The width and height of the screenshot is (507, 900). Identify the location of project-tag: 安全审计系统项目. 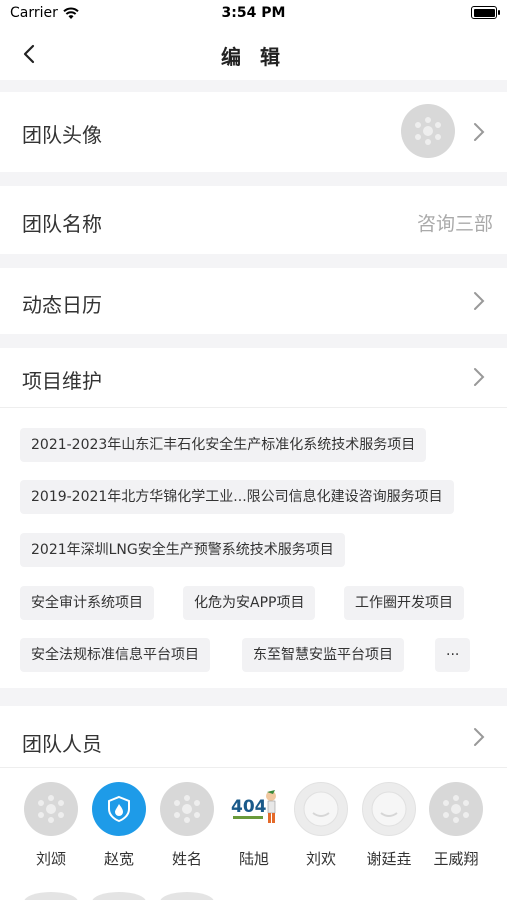
(87, 603).